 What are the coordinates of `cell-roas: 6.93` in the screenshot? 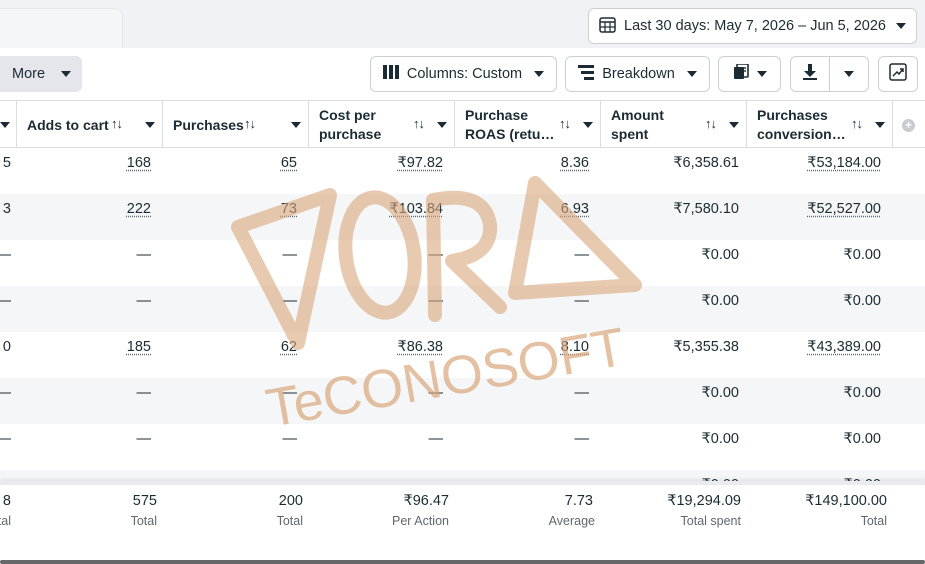 It's located at (575, 209).